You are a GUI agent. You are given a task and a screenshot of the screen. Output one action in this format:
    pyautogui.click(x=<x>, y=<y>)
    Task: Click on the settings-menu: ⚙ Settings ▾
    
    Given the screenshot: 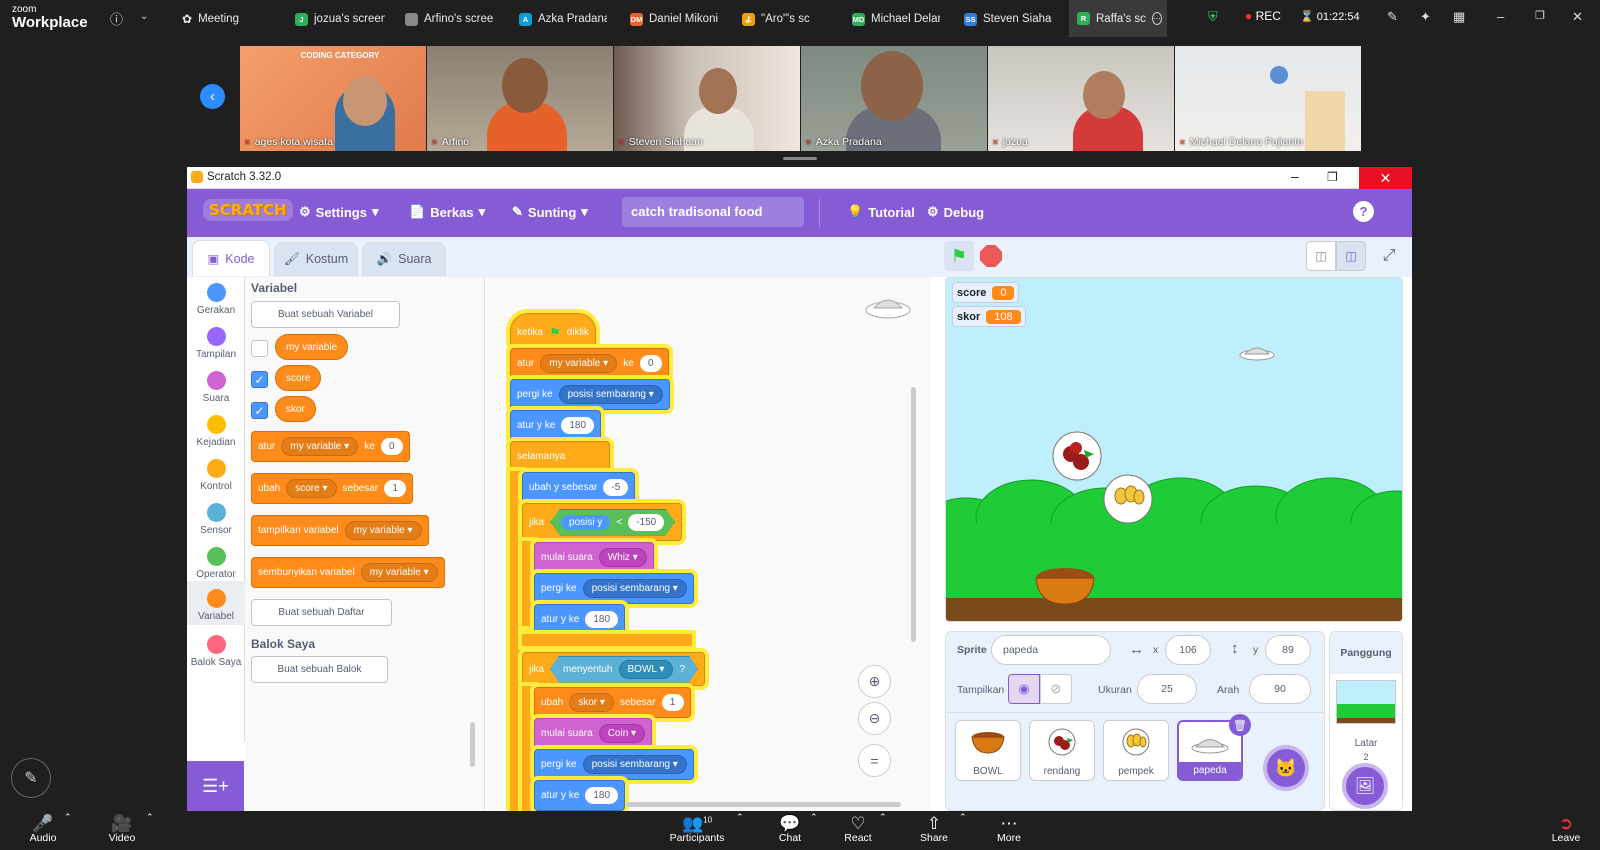 What is the action you would take?
    pyautogui.click(x=338, y=212)
    